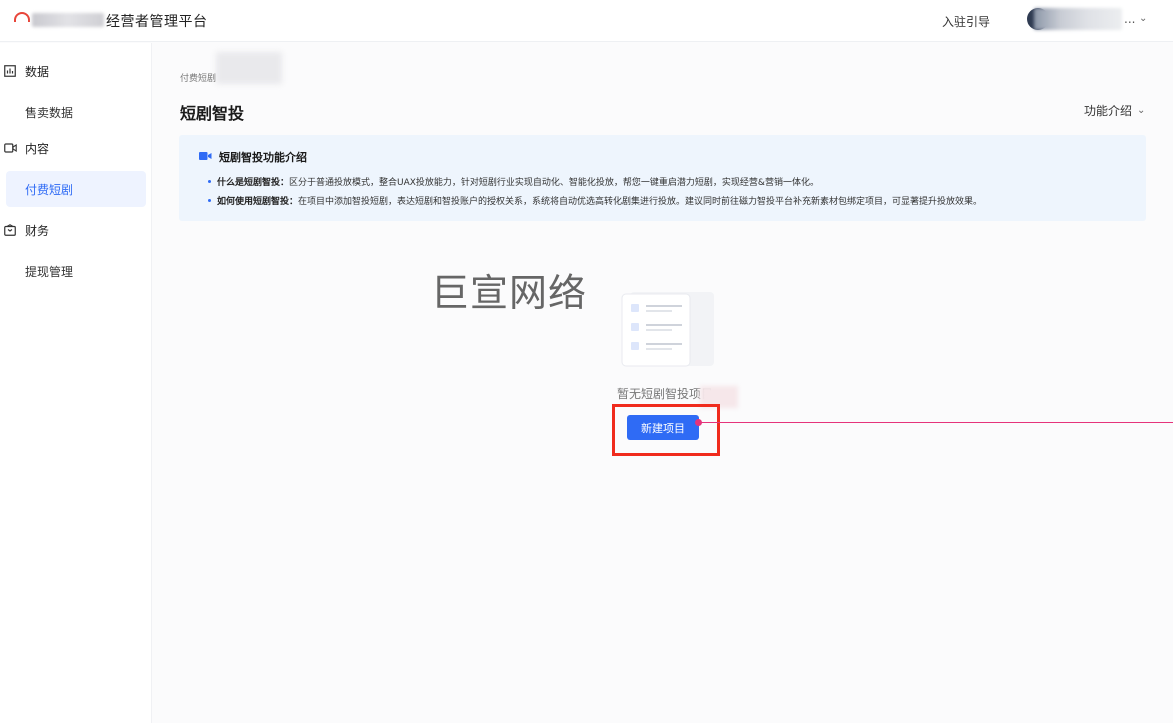  What do you see at coordinates (76, 148) in the screenshot?
I see `sidebar-group-content: 内容` at bounding box center [76, 148].